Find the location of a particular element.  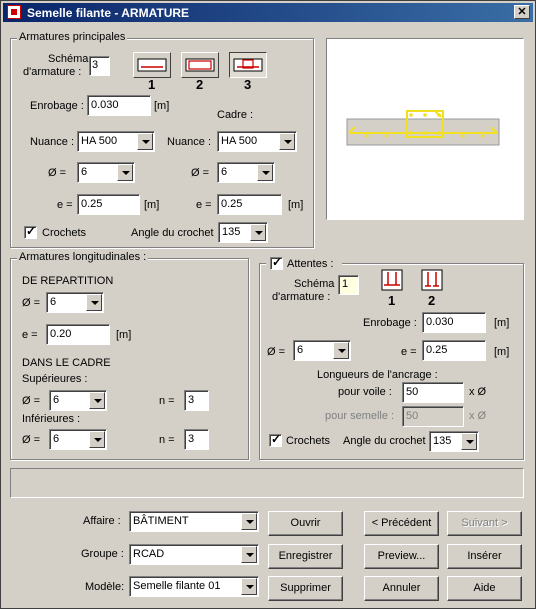

enrobage-label: Enrobage : is located at coordinates (57, 106).